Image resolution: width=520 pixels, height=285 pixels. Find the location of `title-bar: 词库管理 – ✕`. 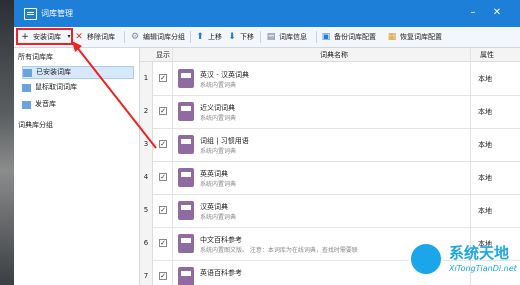

title-bar: 词库管理 – ✕ is located at coordinates (267, 13).